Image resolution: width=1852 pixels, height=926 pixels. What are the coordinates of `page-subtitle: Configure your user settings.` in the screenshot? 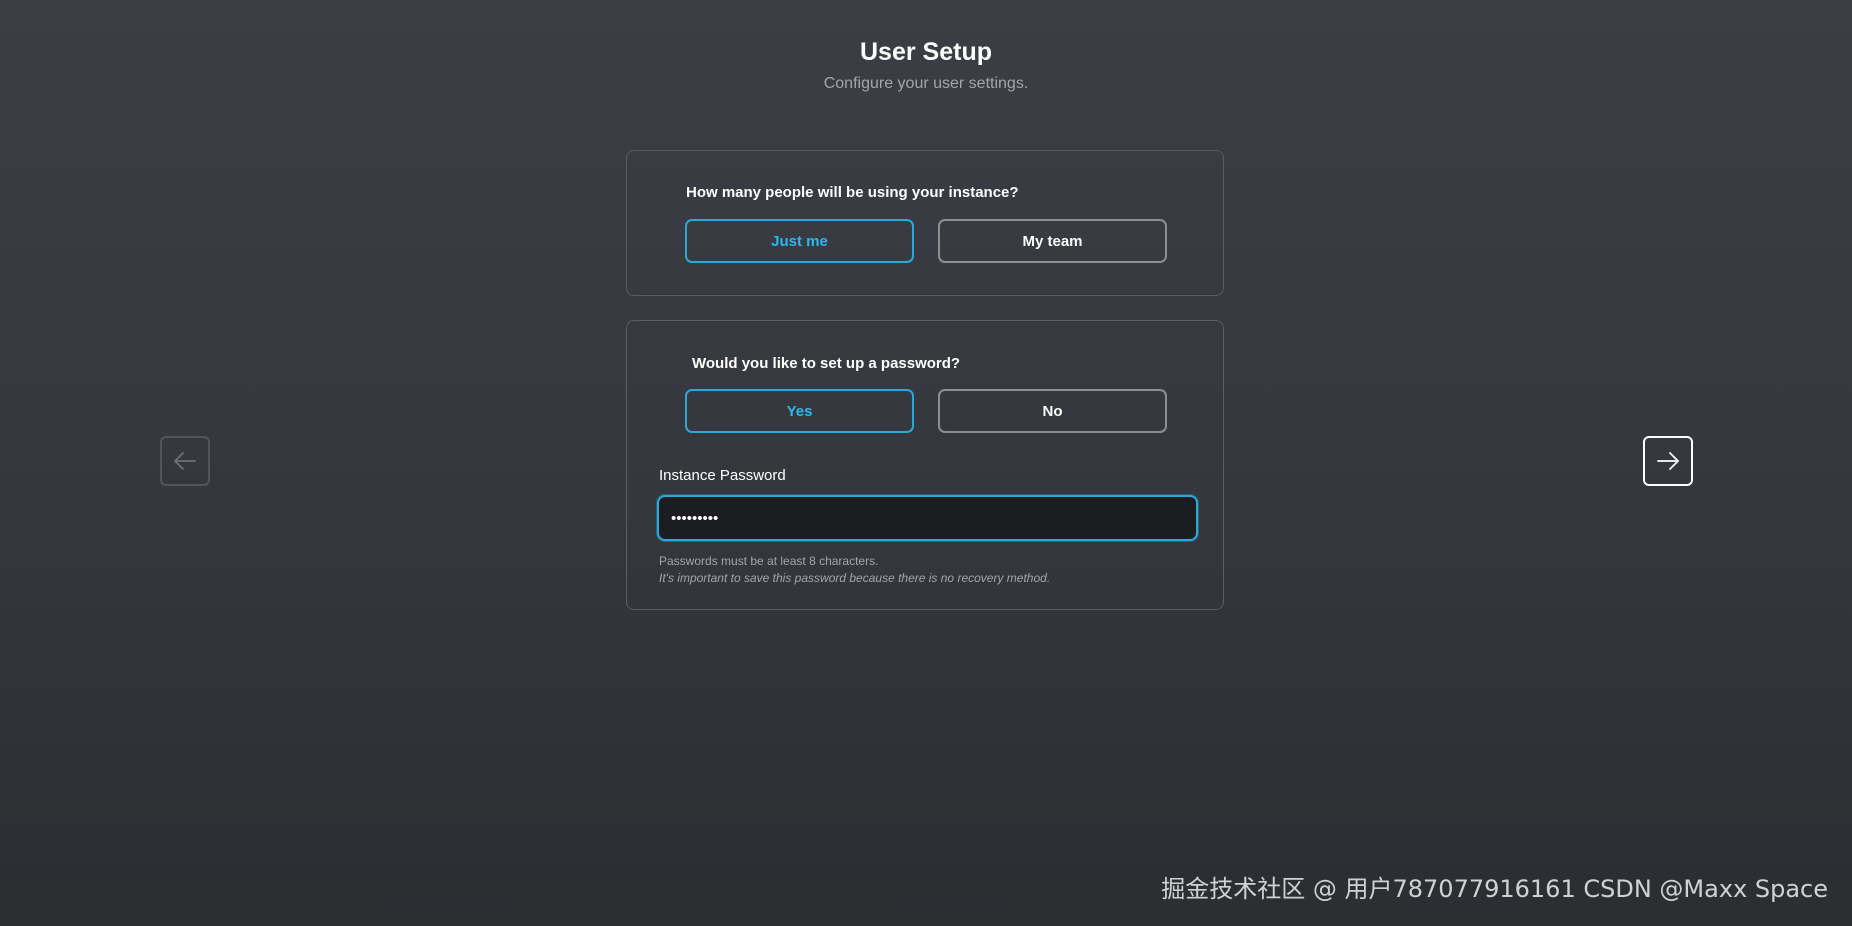 It's located at (926, 83).